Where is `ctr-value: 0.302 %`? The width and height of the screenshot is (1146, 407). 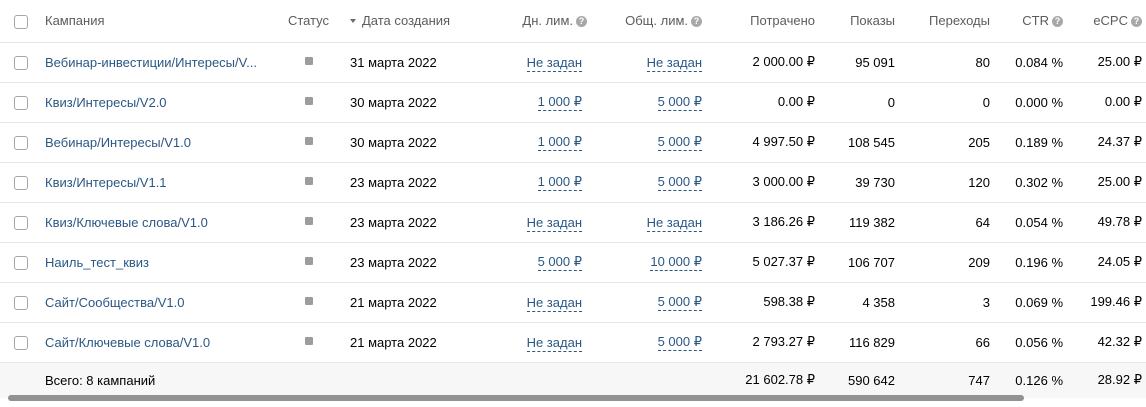 ctr-value: 0.302 % is located at coordinates (1030, 182).